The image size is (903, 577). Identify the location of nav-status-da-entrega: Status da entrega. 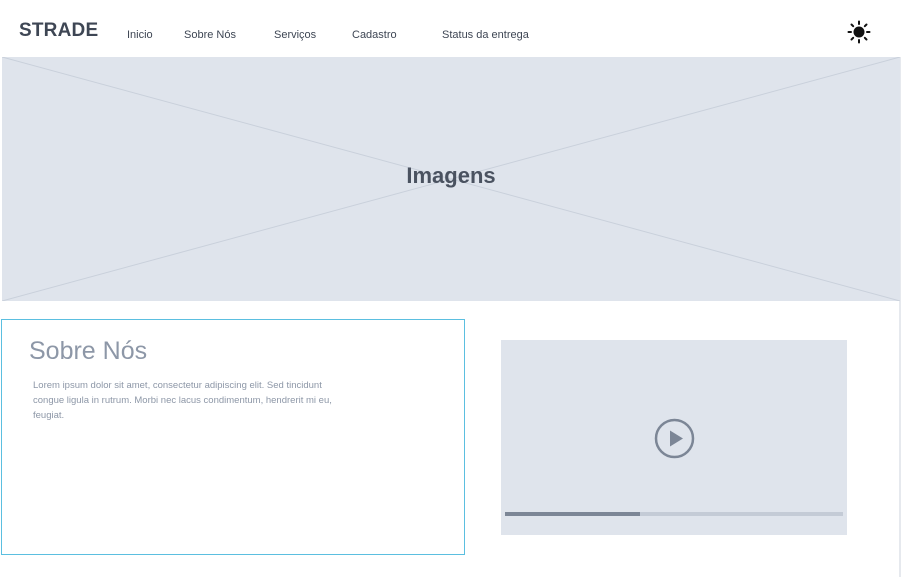
(485, 35).